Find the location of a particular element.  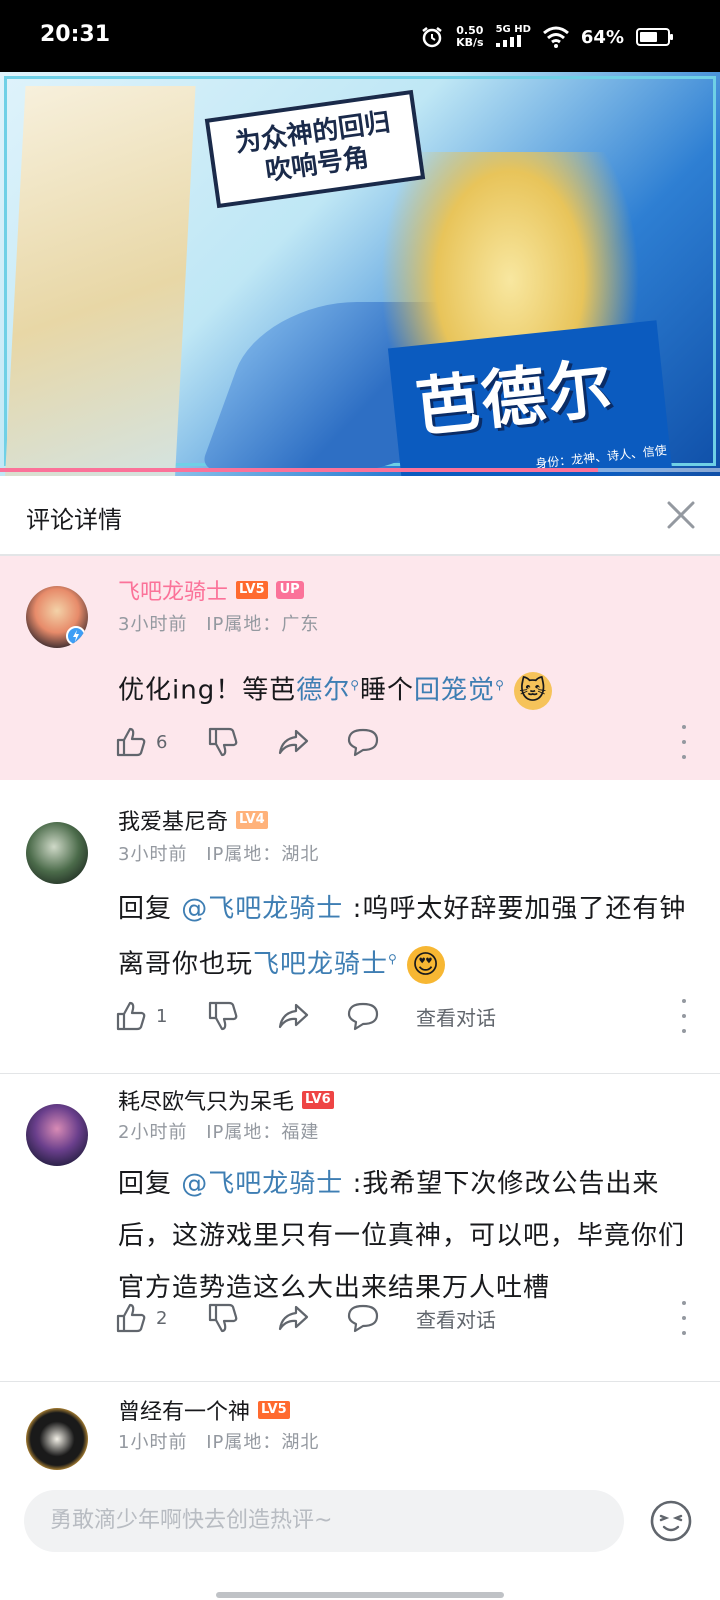

network-type: 5G HD is located at coordinates (513, 37).